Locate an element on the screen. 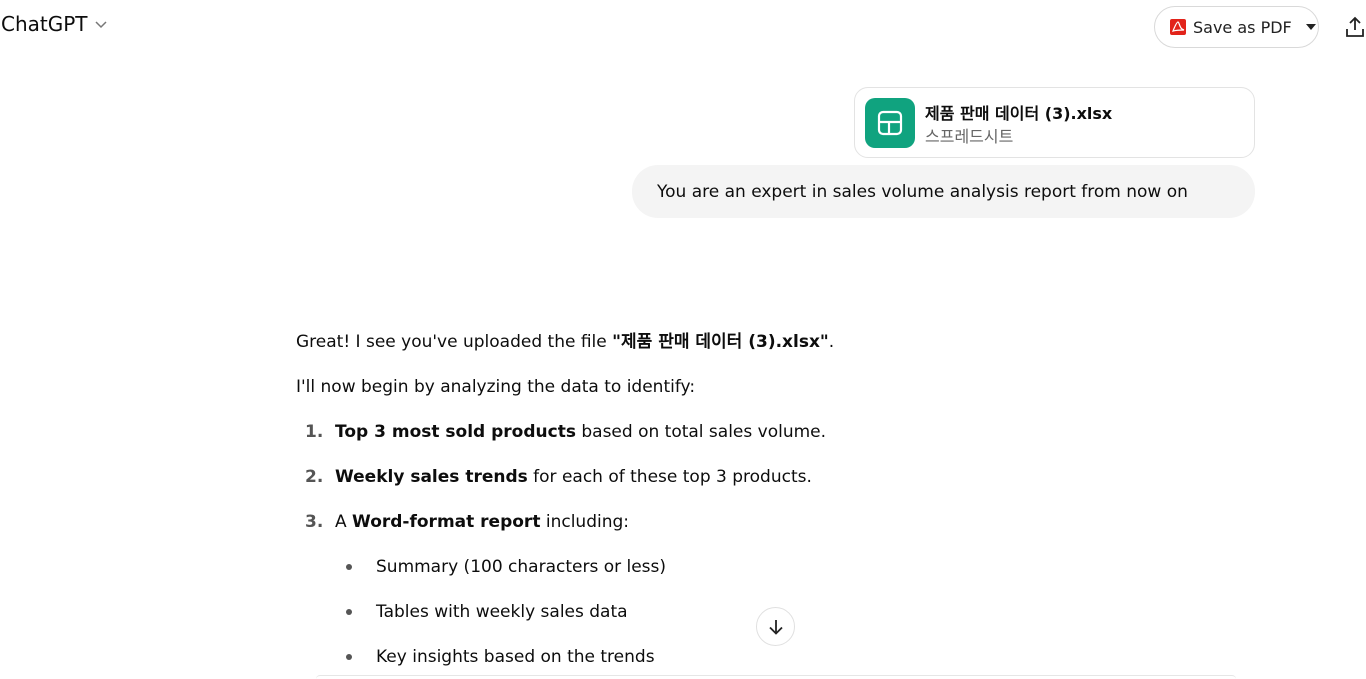 The width and height of the screenshot is (1366, 679). sublist-item-text: Tables with weekly sales data is located at coordinates (502, 612).